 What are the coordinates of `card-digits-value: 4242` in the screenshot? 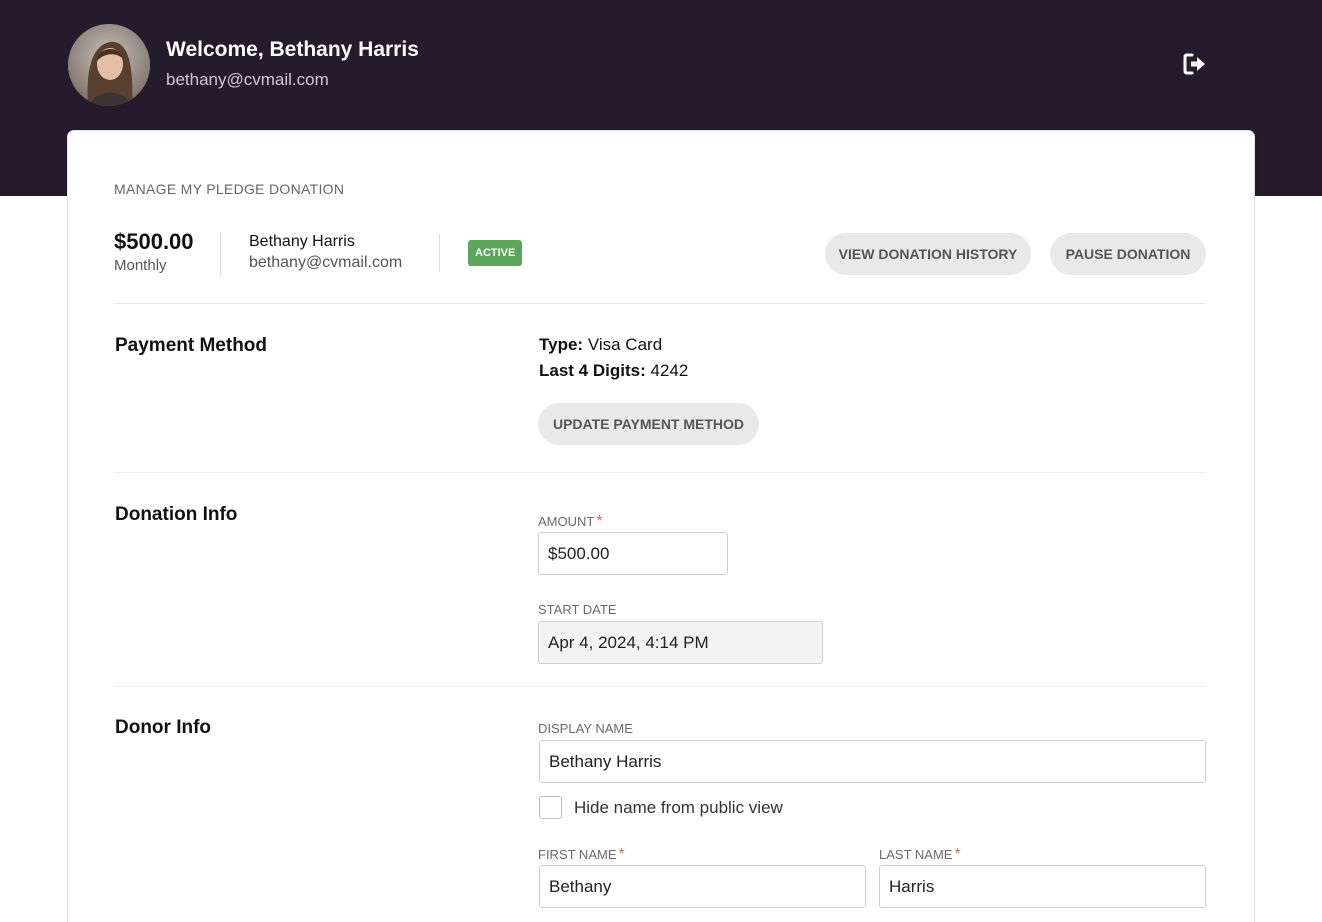 It's located at (669, 370).